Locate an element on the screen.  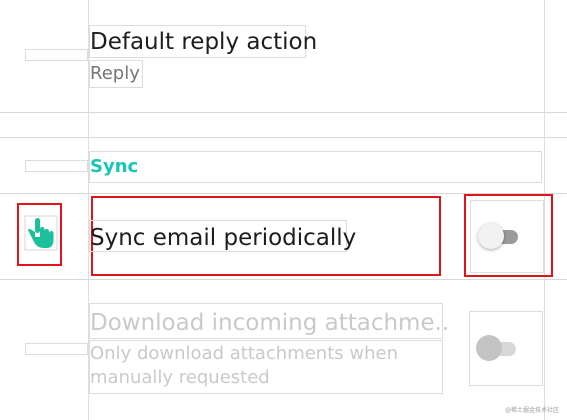
default-reply-summary: Reply is located at coordinates (115, 73).